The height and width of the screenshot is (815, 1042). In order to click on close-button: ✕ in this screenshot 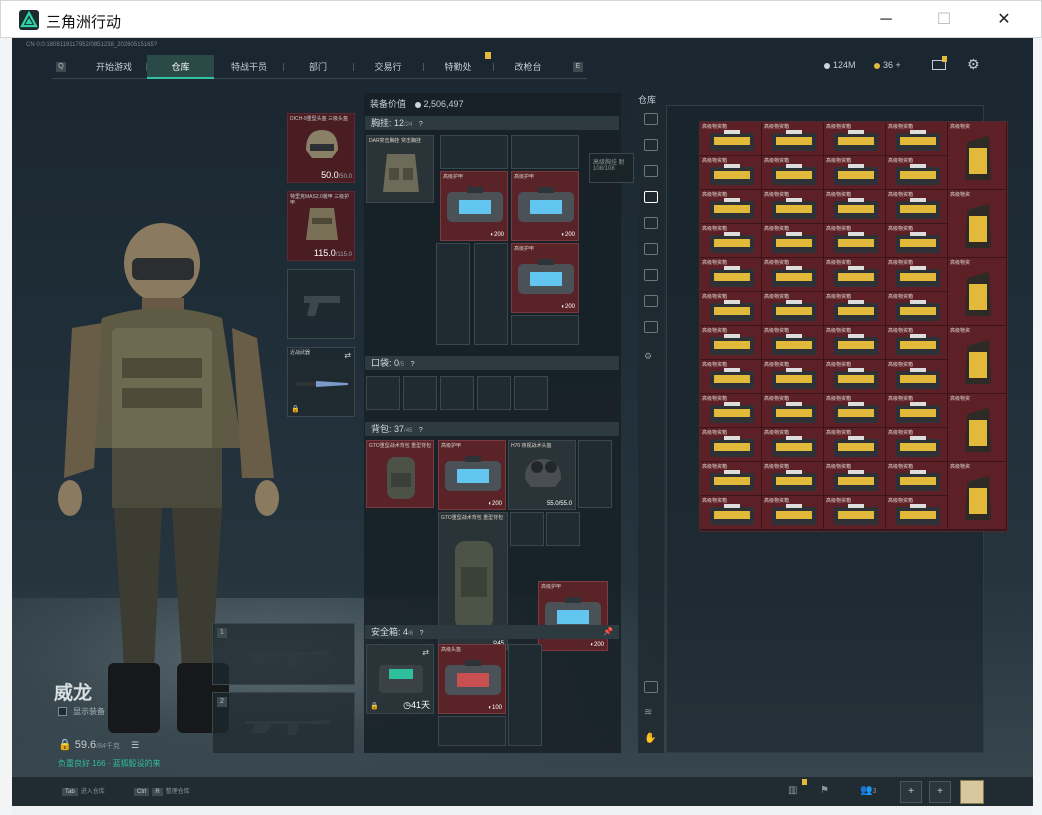, I will do `click(1004, 20)`.